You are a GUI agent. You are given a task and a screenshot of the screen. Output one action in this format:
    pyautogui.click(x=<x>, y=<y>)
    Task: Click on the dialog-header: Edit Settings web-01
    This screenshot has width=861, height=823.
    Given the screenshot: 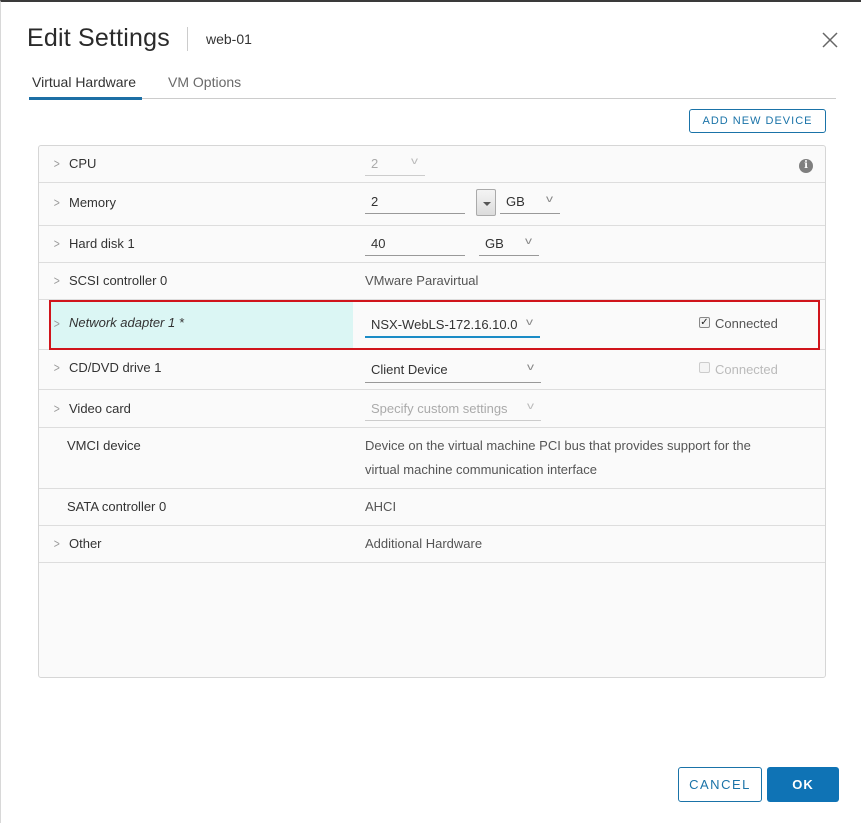 What is the action you would take?
    pyautogui.click(x=139, y=38)
    